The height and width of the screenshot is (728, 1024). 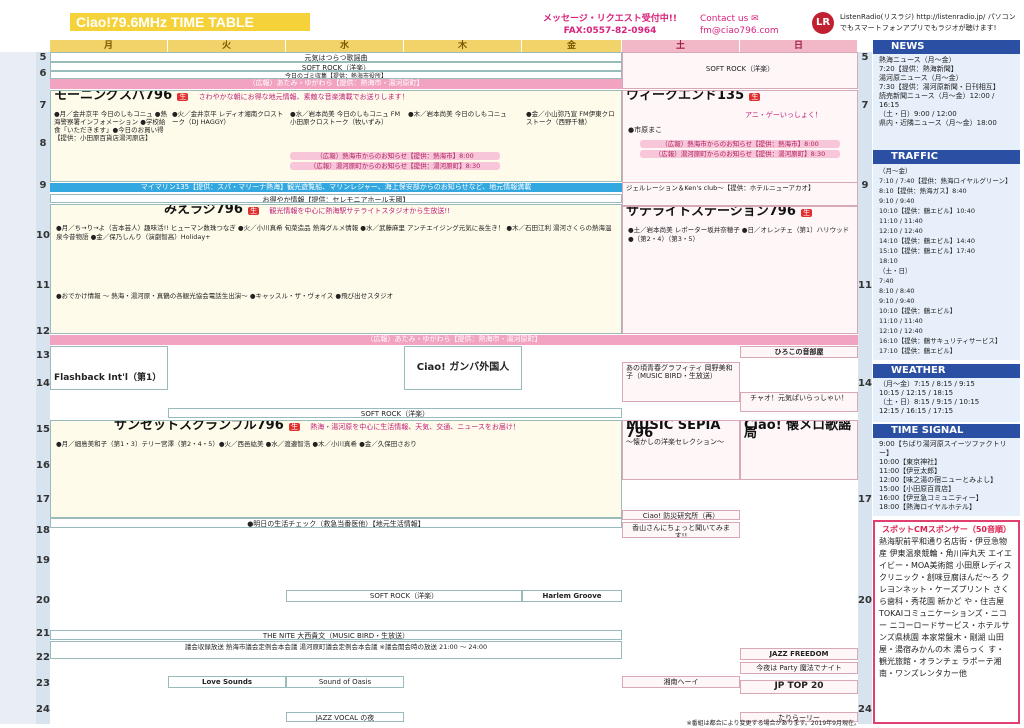 I want to click on jellation-block: ジェルレーション＆Ken's club〜【提供：ホテルニューアカオ】, so click(x=740, y=194).